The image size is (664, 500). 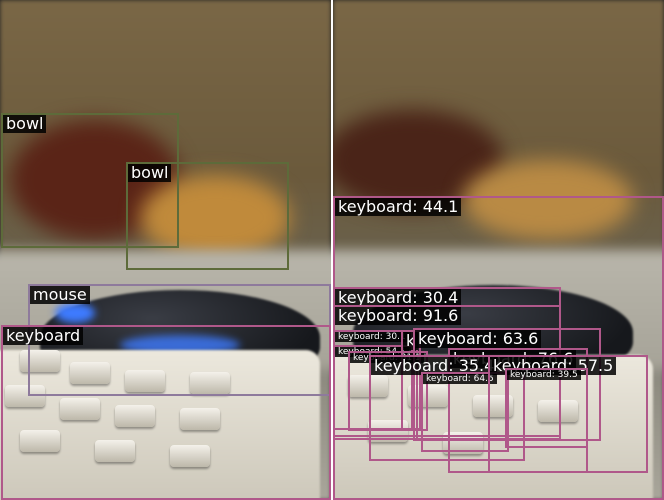 I want to click on mouse-label: mouse, so click(x=60, y=295).